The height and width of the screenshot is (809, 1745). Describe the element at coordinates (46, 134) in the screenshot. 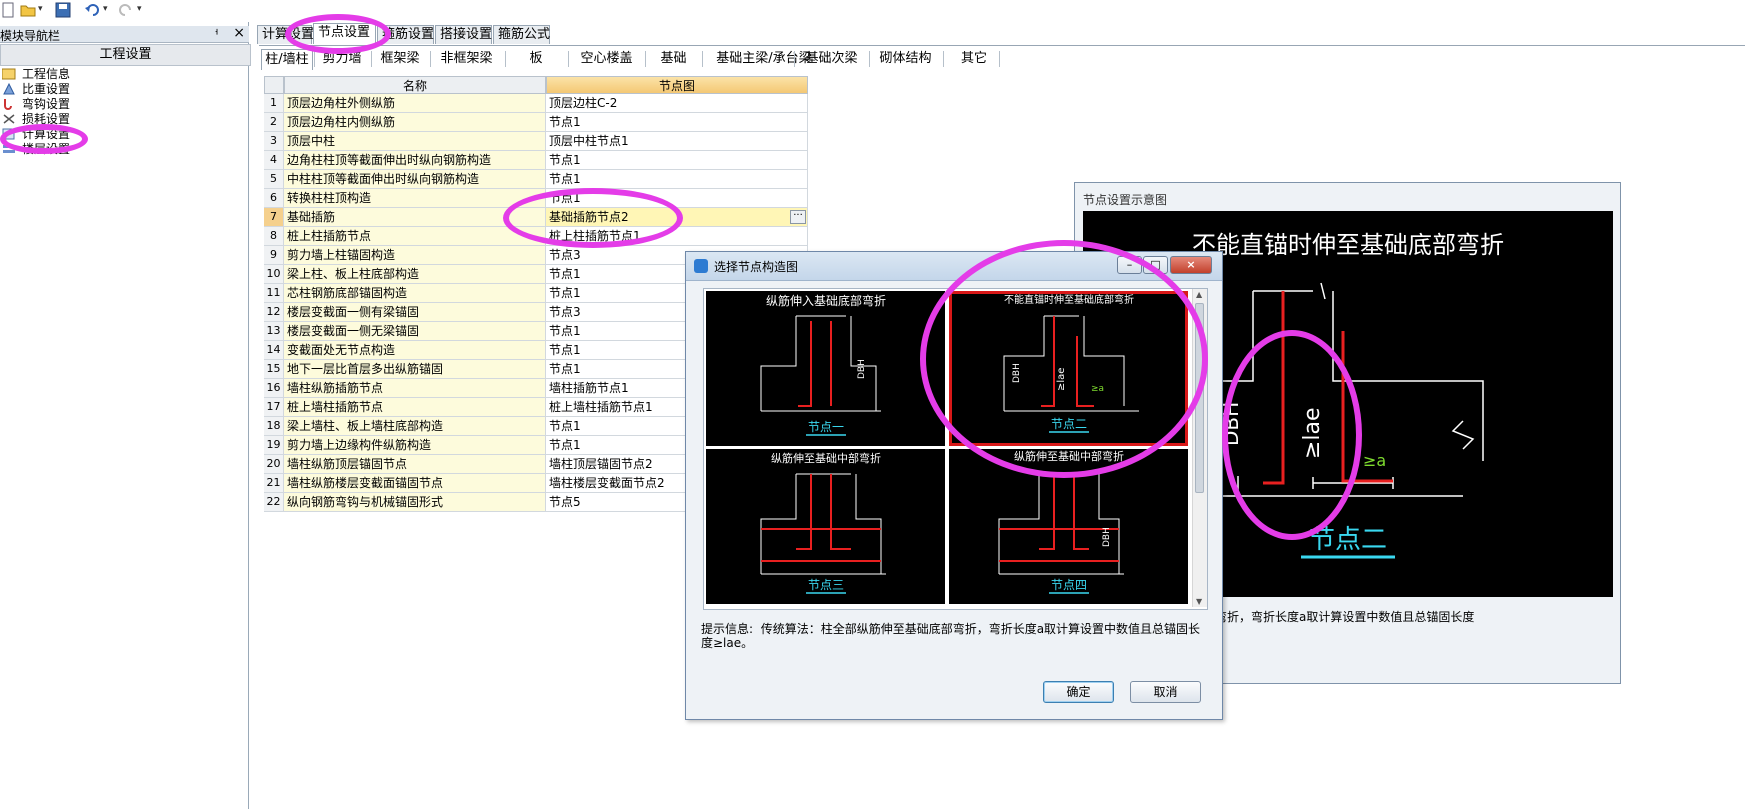

I see `nav-item-label: 计算设置` at that location.